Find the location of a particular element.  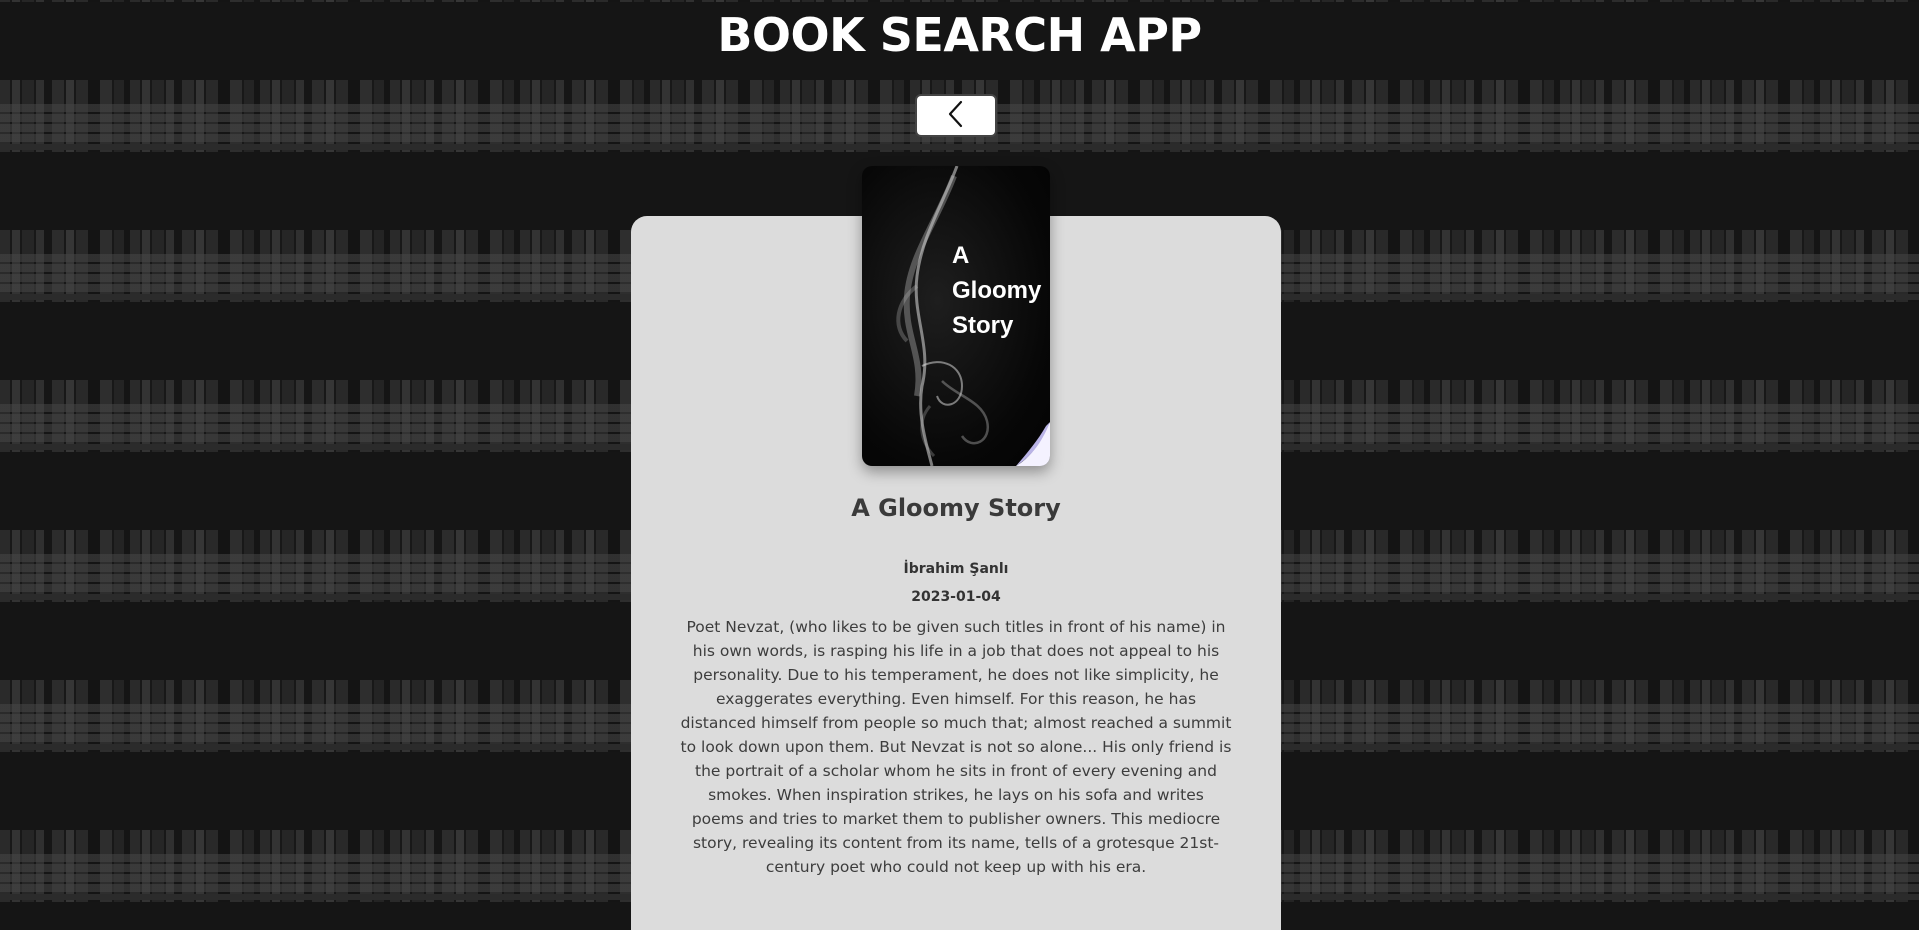

book-author: İbrahim Şanlı is located at coordinates (956, 569).